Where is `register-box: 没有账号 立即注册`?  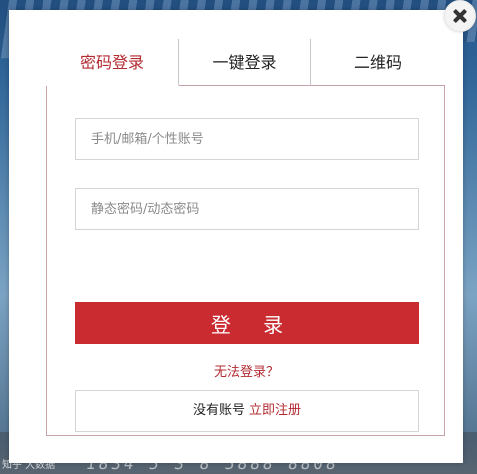
register-box: 没有账号 立即注册 is located at coordinates (247, 411).